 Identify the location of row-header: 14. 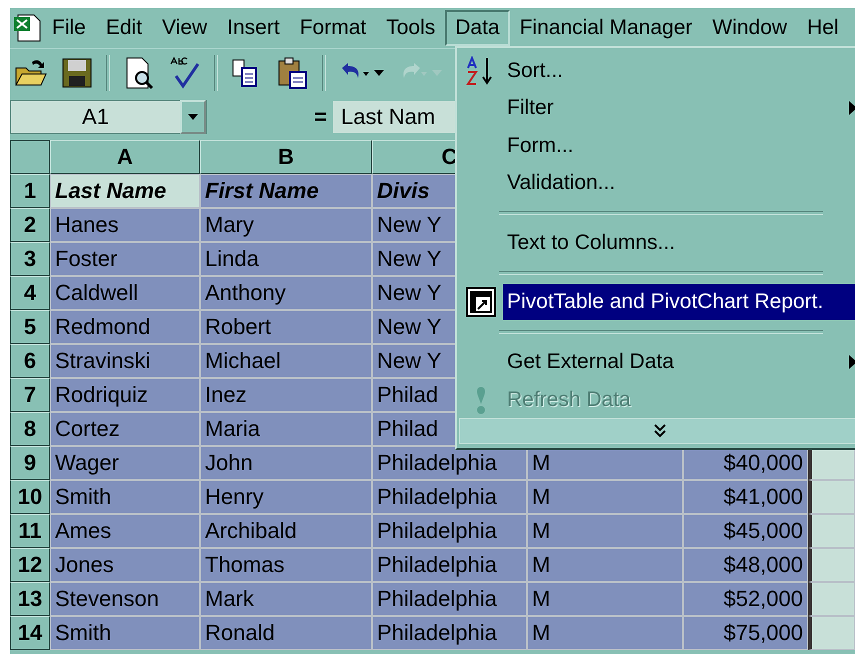
(30, 633).